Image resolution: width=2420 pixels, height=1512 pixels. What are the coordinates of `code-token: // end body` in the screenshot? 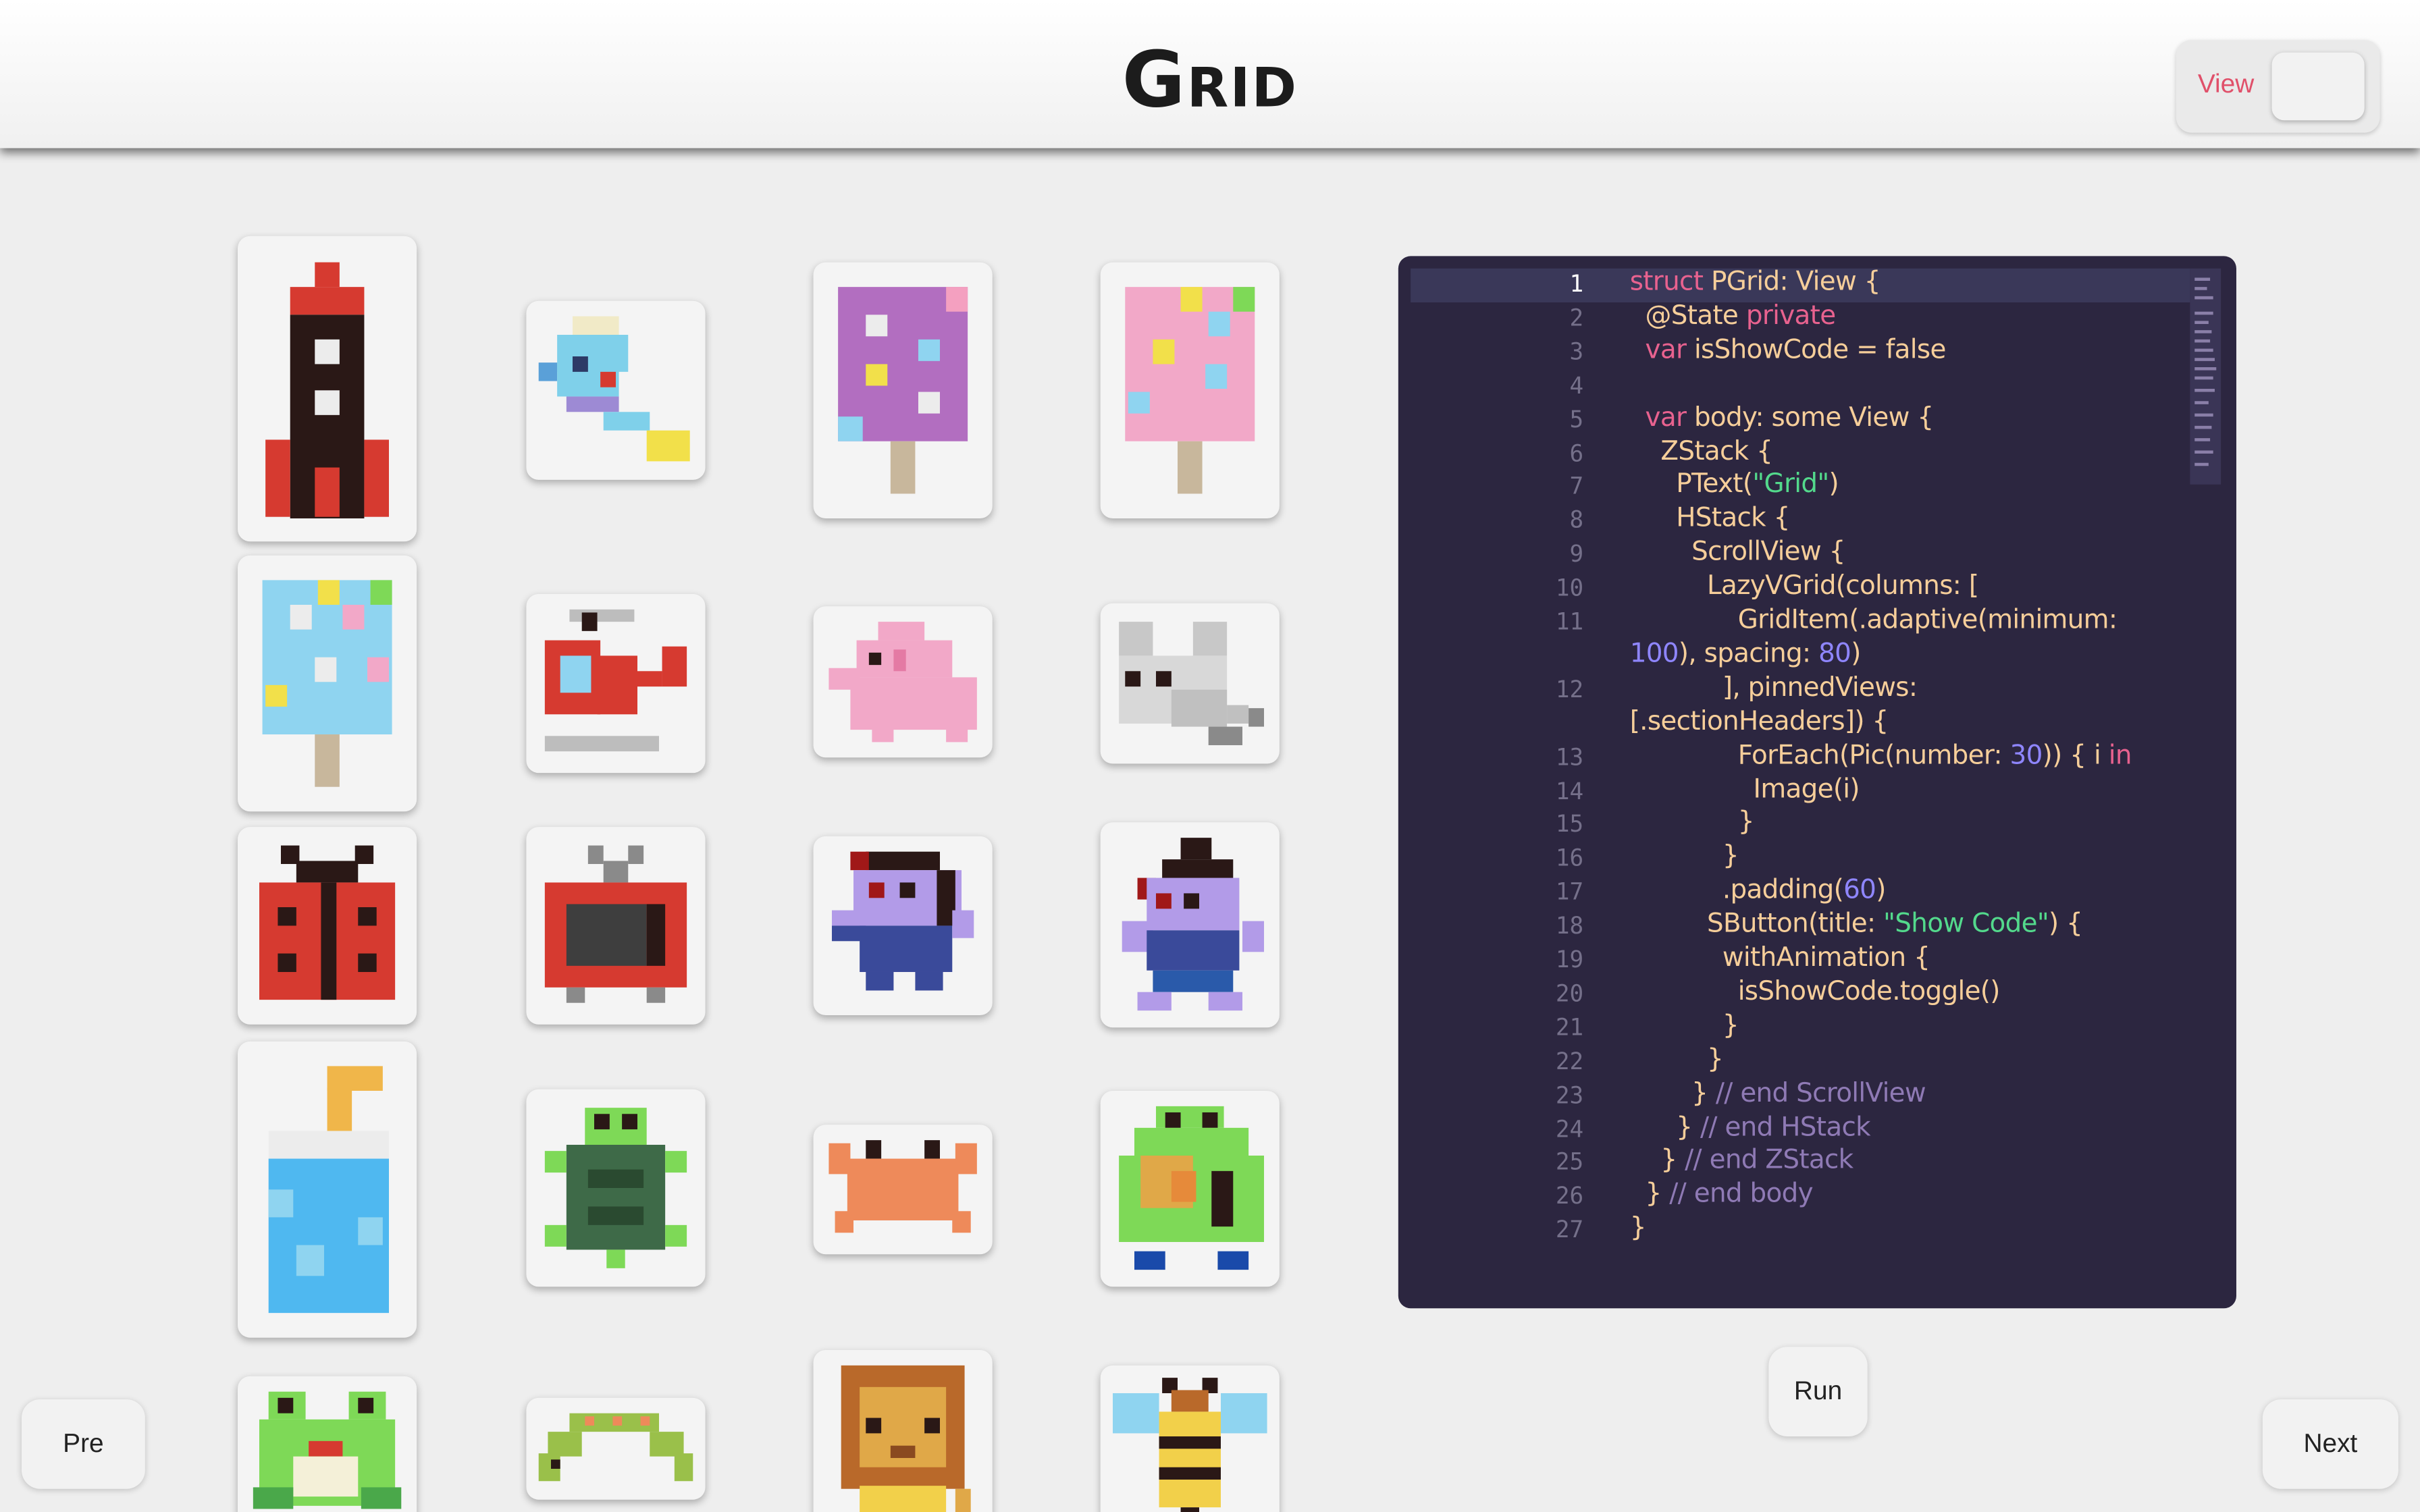 It's located at (1741, 1194).